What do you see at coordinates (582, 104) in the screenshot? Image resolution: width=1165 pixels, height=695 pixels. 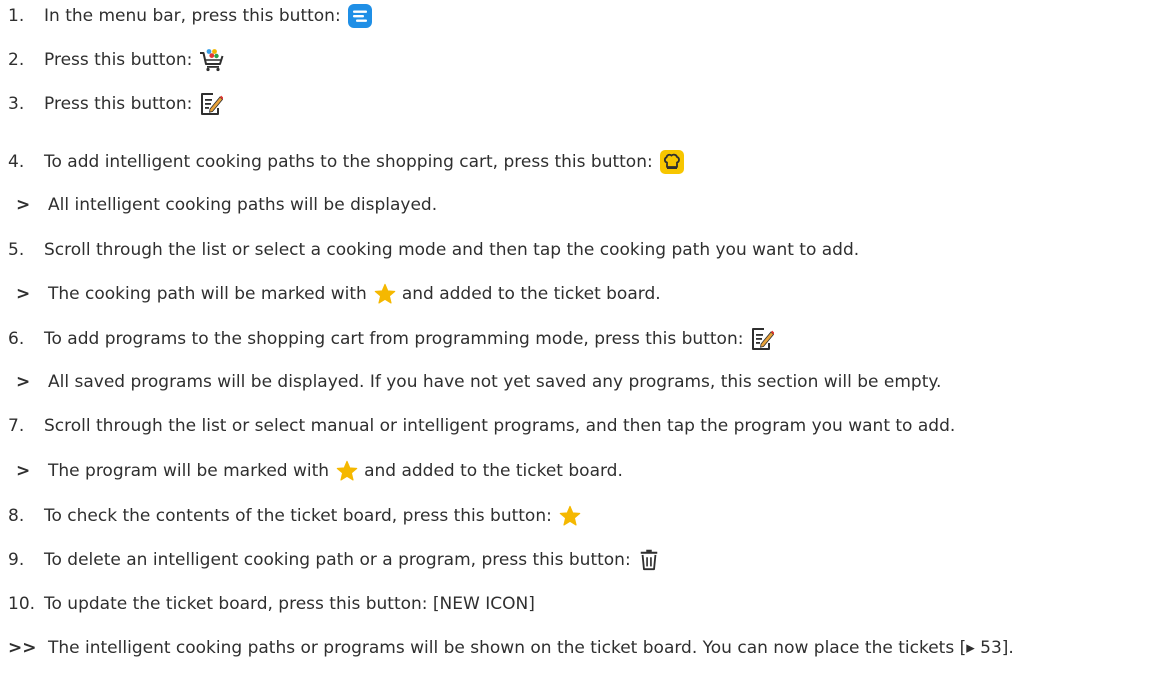 I see `step-3: 3. Press this button:` at bounding box center [582, 104].